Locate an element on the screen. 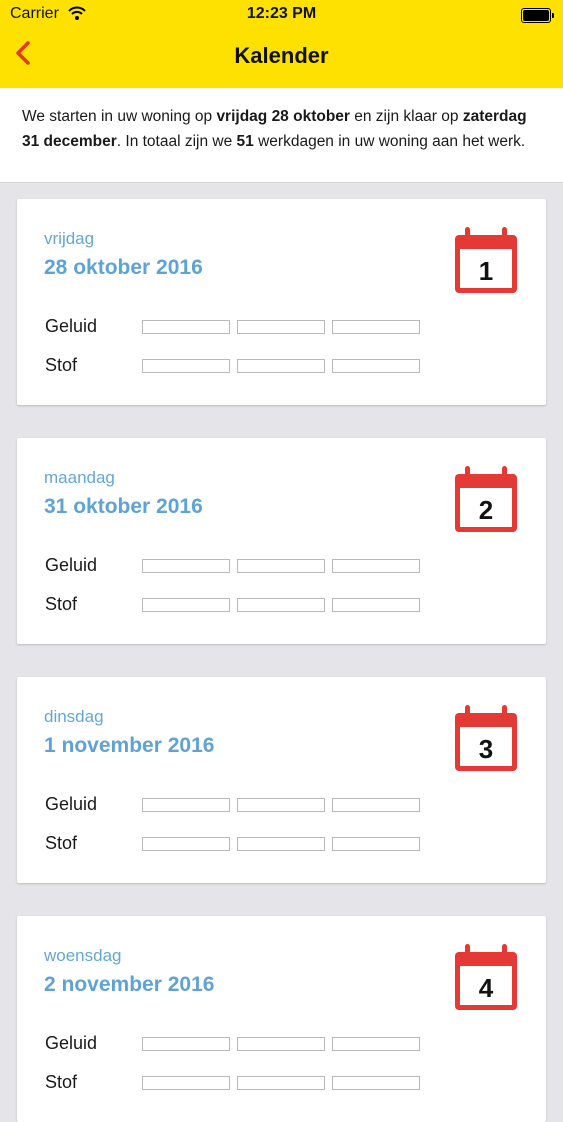  day-date: 31 oktober 2016 is located at coordinates (123, 506).